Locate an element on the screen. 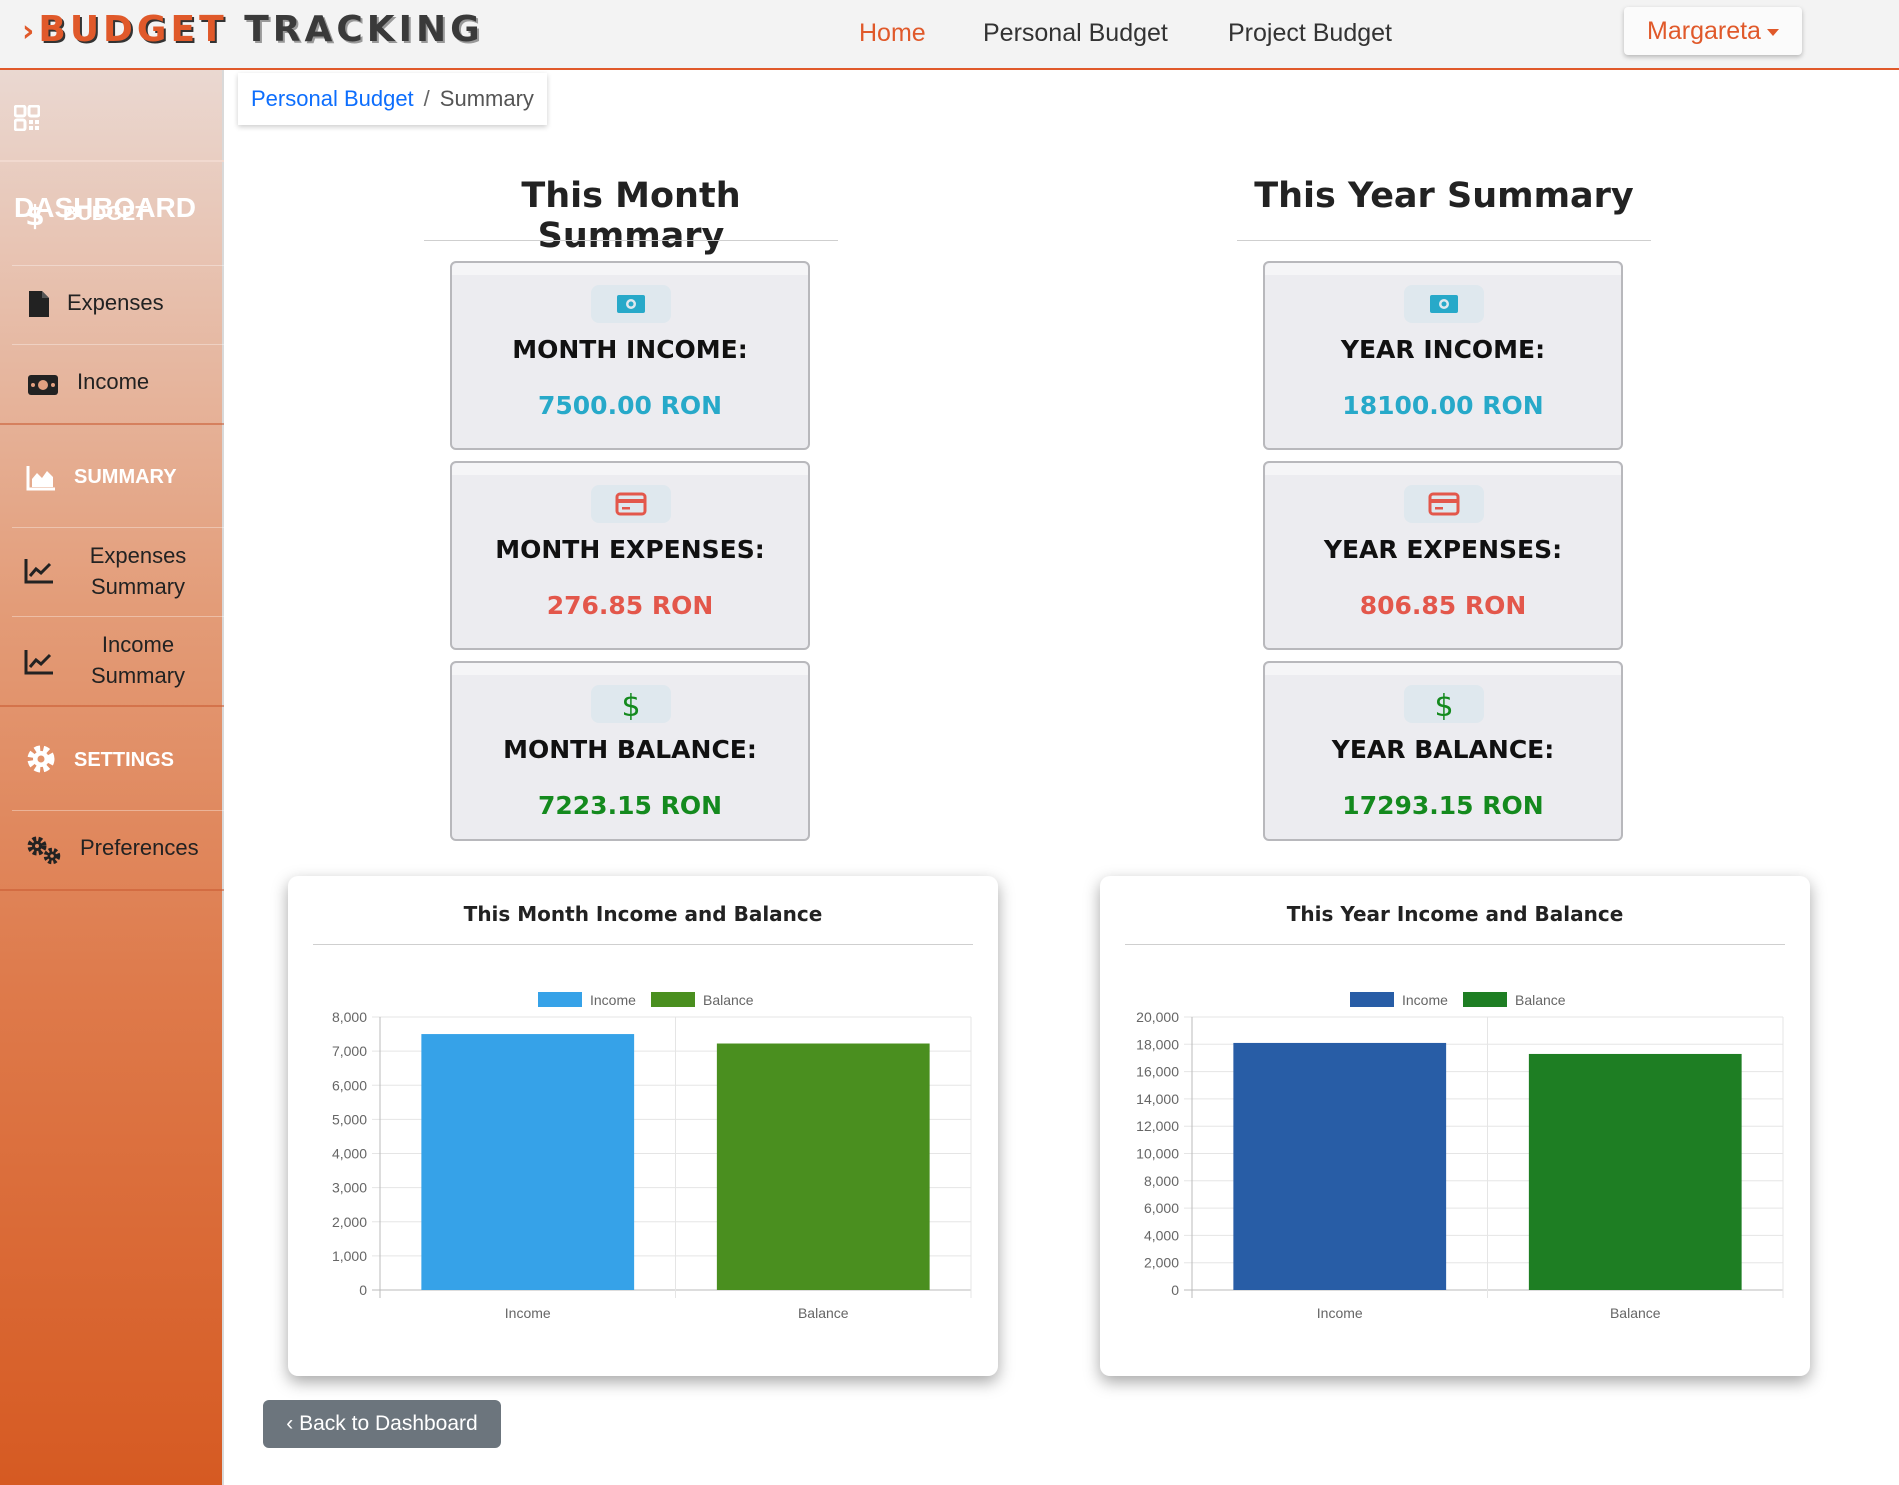  sidebar-item-preferences: Preferences is located at coordinates (112, 850).